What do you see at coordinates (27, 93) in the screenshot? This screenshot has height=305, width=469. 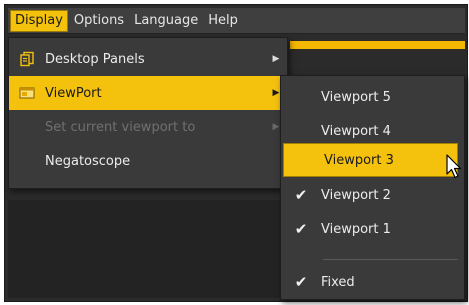 I see `viewport-icon` at bounding box center [27, 93].